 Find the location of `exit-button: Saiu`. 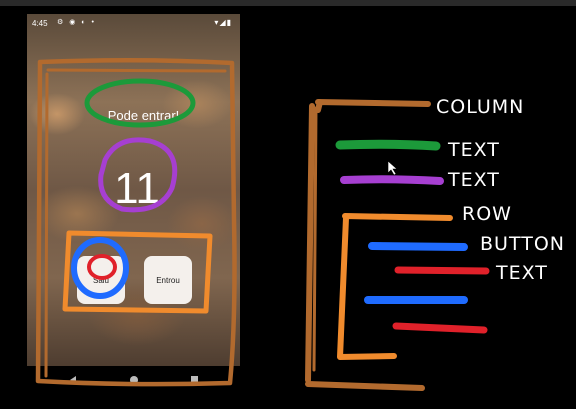

exit-button: Saiu is located at coordinates (101, 280).